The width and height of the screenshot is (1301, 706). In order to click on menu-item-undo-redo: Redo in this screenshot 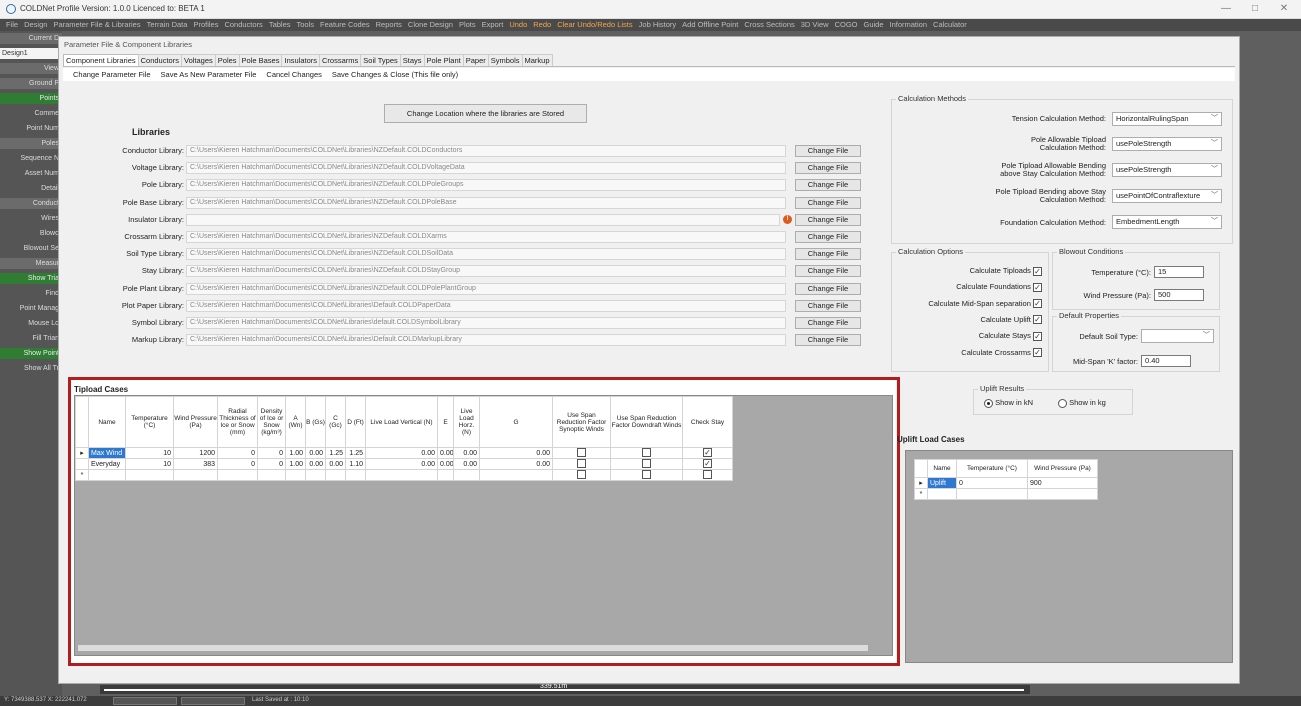, I will do `click(542, 25)`.